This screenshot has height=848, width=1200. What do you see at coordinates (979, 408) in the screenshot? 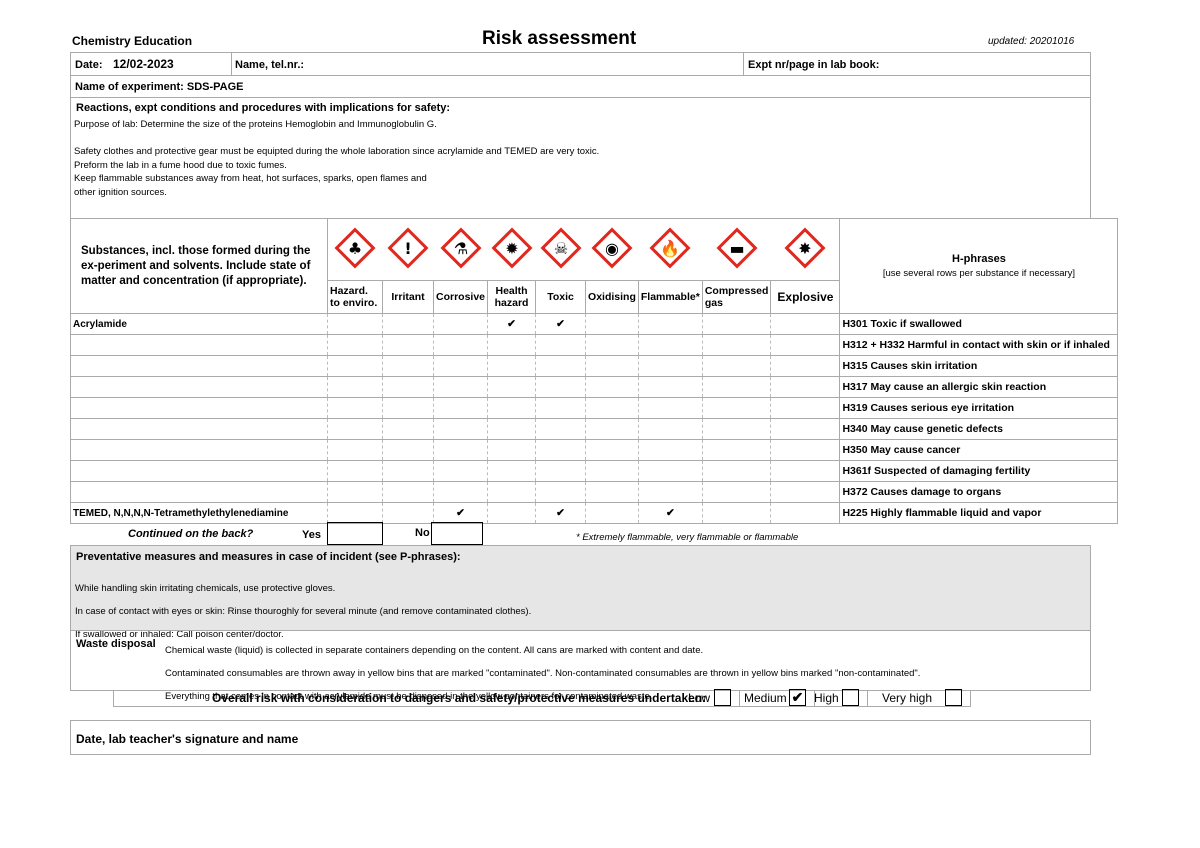
I see `h-phrase: H319 Causes serious eye irritation` at bounding box center [979, 408].